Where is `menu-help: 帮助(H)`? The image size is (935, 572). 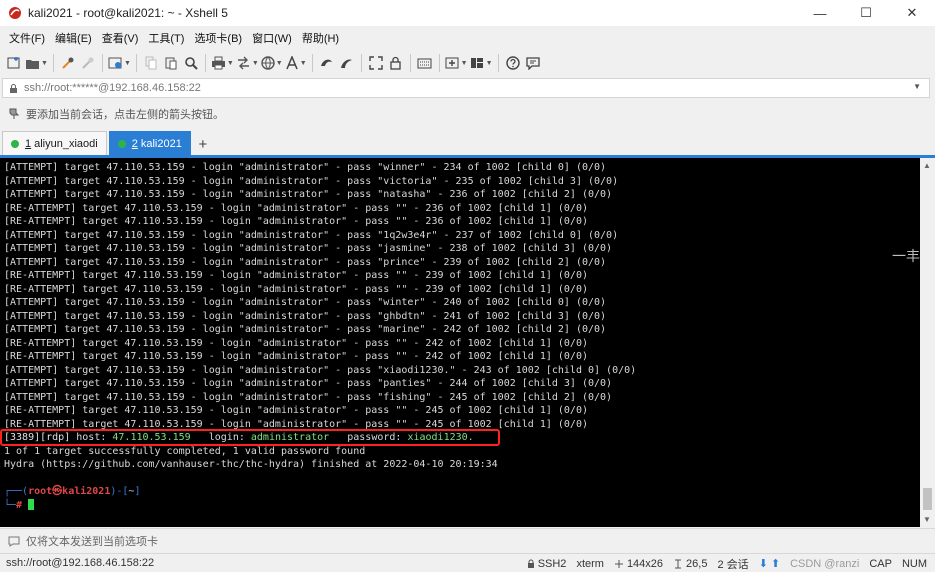
menu-help: 帮助(H) is located at coordinates (320, 38).